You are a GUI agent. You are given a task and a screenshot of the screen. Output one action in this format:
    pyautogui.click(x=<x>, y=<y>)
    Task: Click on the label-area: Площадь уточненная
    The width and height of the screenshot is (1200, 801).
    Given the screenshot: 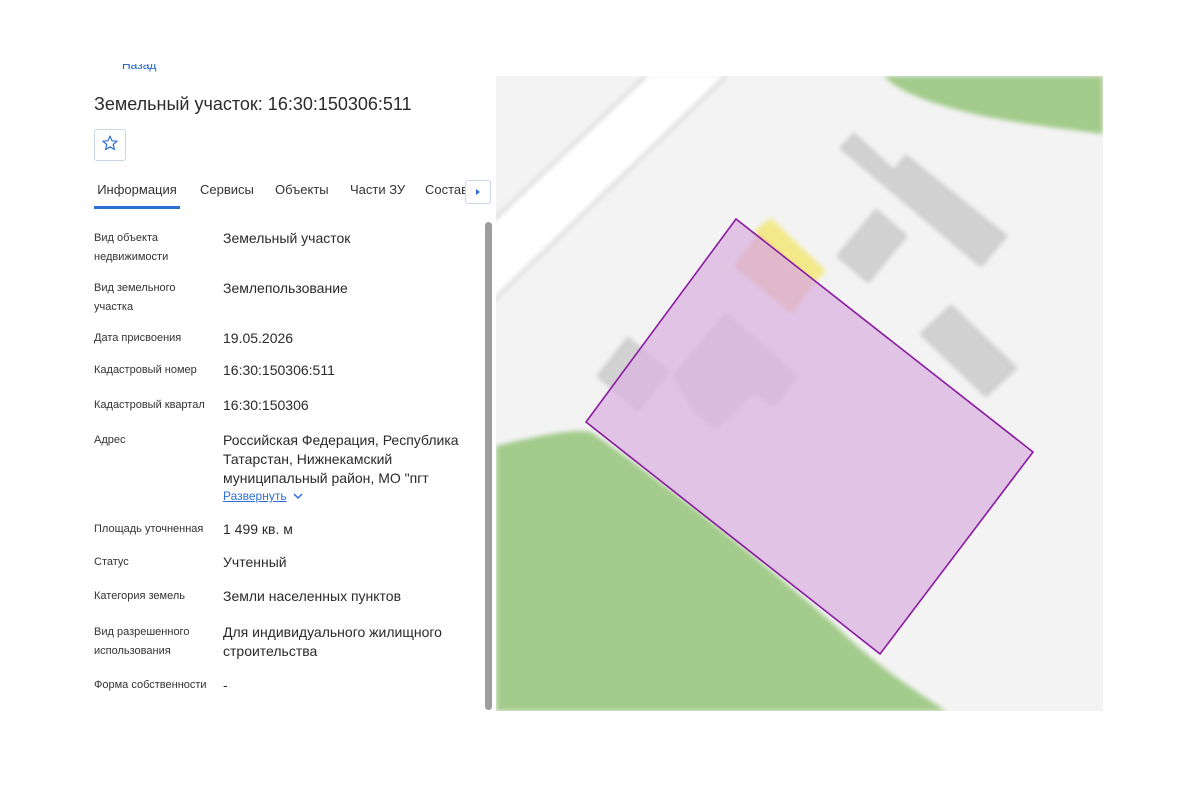 What is the action you would take?
    pyautogui.click(x=149, y=529)
    